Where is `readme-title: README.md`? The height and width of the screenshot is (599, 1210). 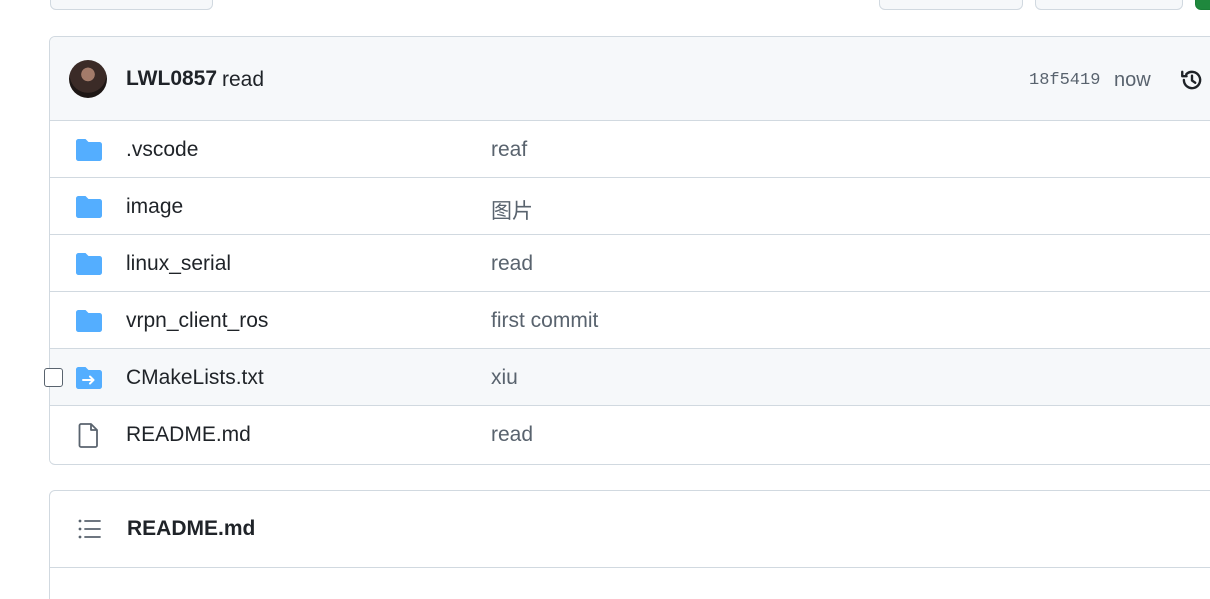 readme-title: README.md is located at coordinates (191, 529).